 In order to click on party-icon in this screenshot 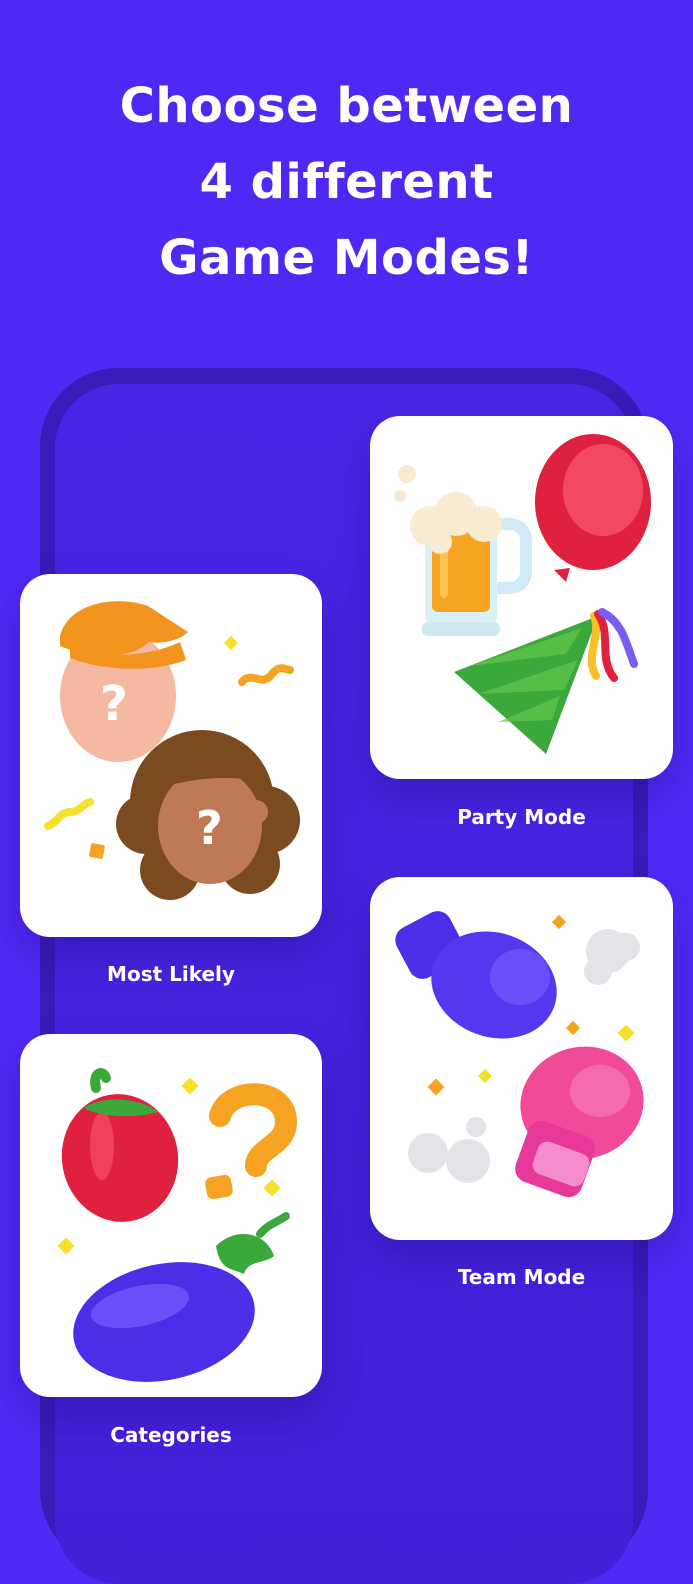, I will do `click(522, 594)`.